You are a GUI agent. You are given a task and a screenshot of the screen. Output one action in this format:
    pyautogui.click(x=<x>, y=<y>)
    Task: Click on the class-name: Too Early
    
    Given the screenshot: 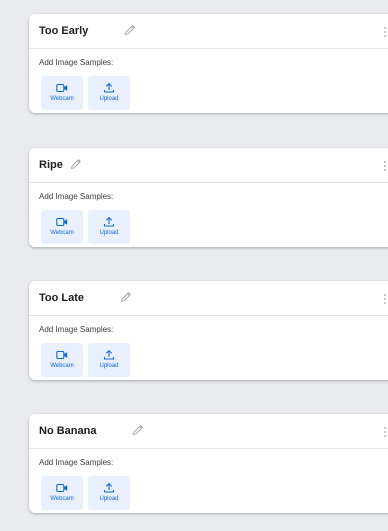 What is the action you would take?
    pyautogui.click(x=63, y=31)
    